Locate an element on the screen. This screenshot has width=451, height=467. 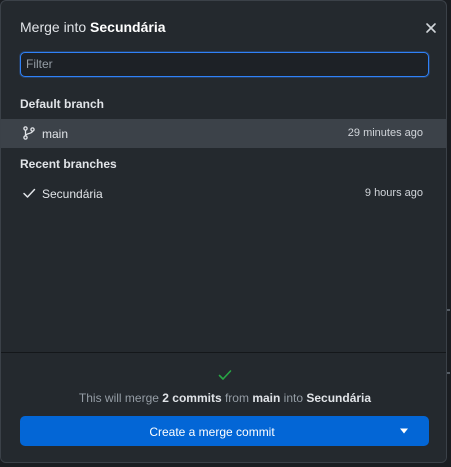
branch-name: main is located at coordinates (55, 134).